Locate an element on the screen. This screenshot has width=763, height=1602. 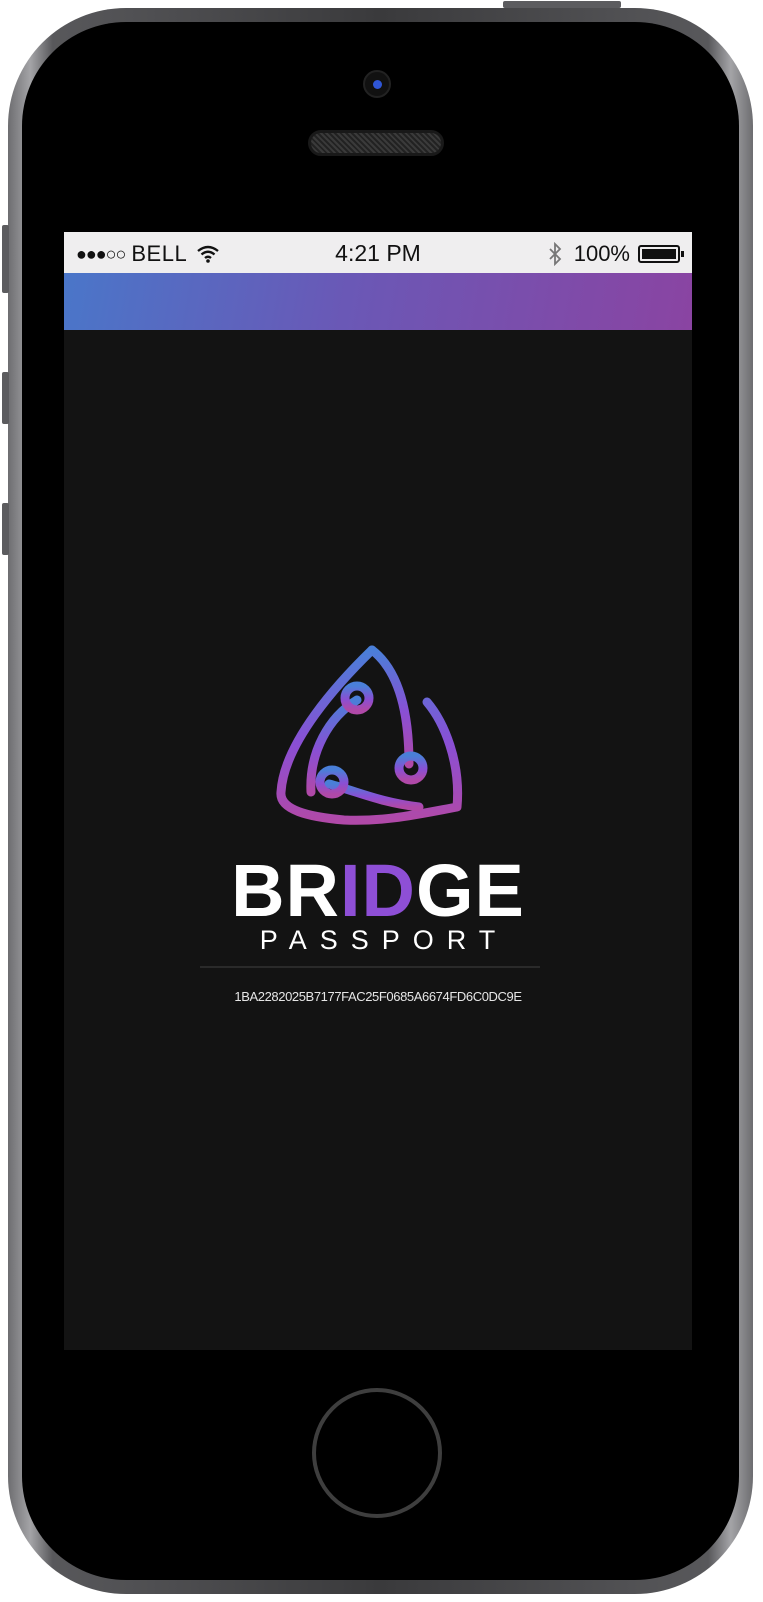
front-camera is located at coordinates (377, 84).